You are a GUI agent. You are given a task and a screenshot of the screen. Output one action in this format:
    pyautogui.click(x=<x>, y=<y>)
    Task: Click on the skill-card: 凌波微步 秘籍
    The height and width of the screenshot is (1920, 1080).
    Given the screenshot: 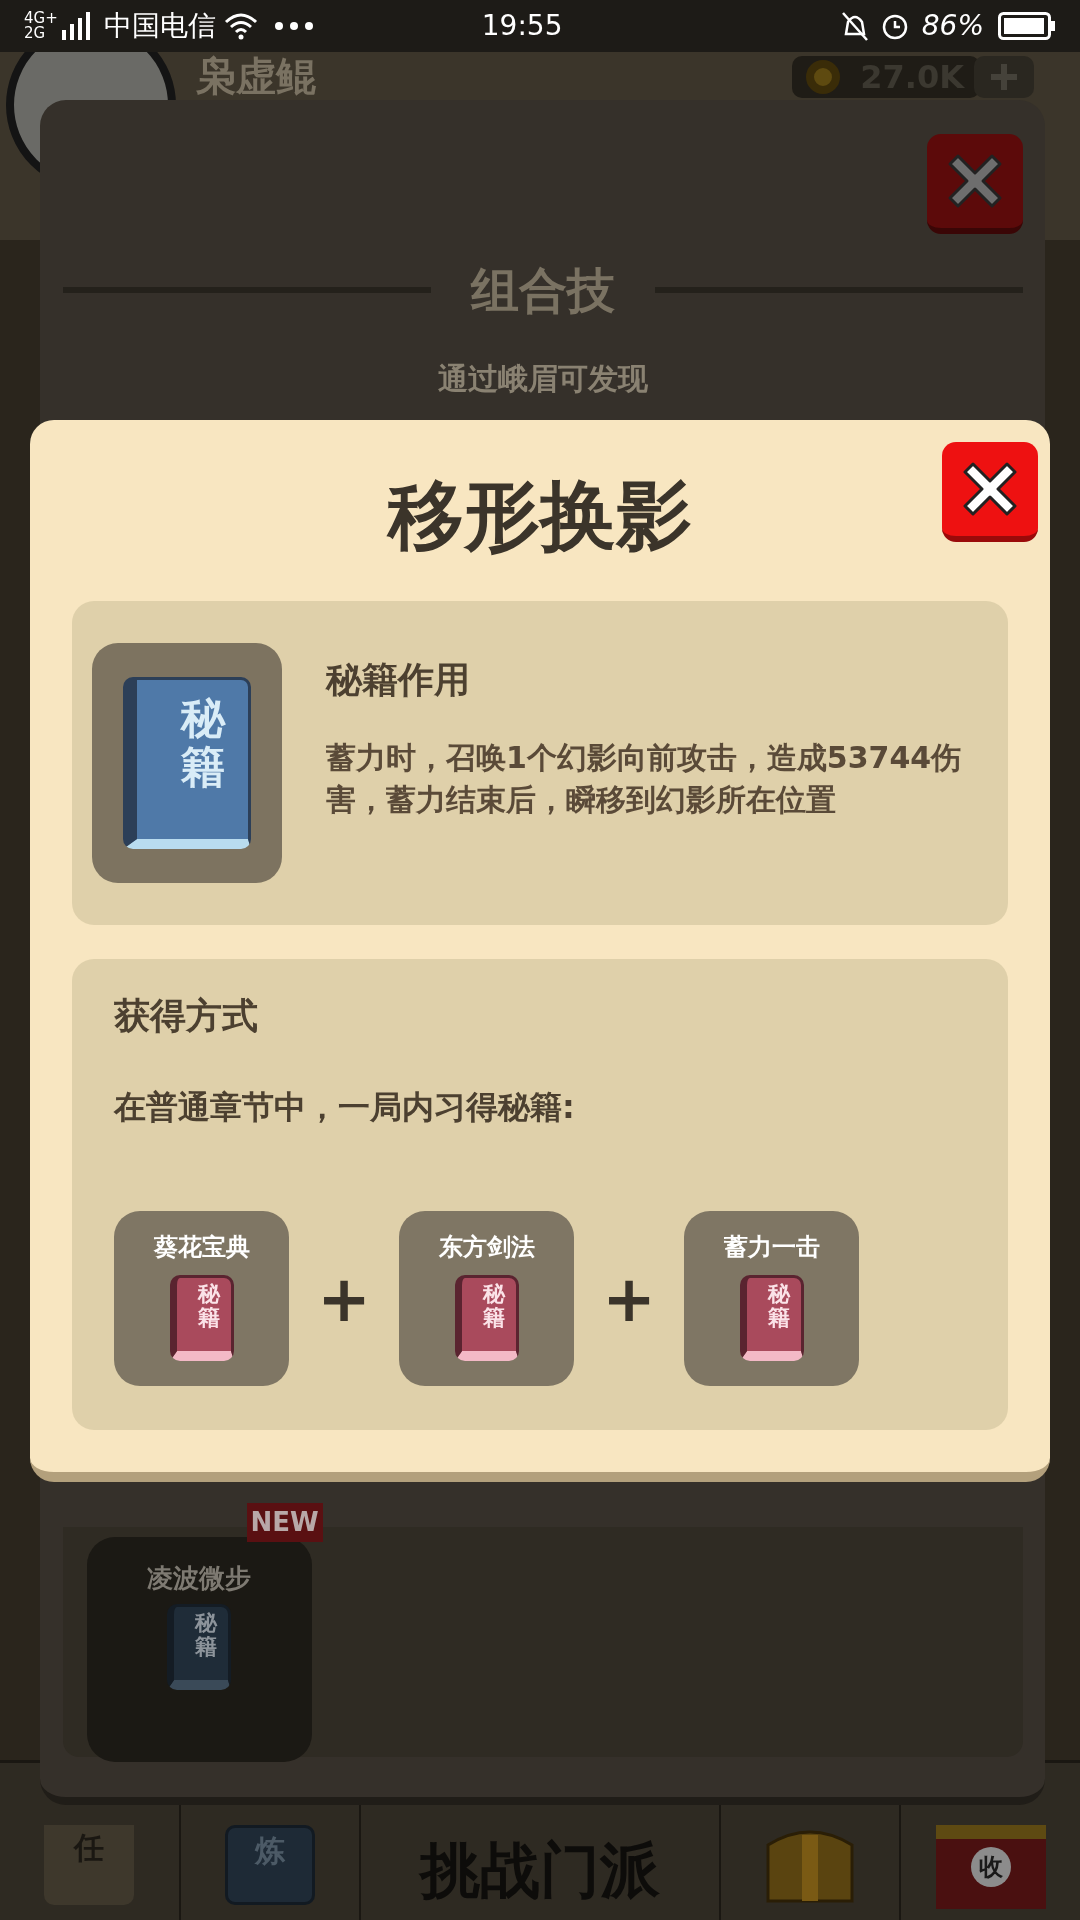 What is the action you would take?
    pyautogui.click(x=199, y=1649)
    